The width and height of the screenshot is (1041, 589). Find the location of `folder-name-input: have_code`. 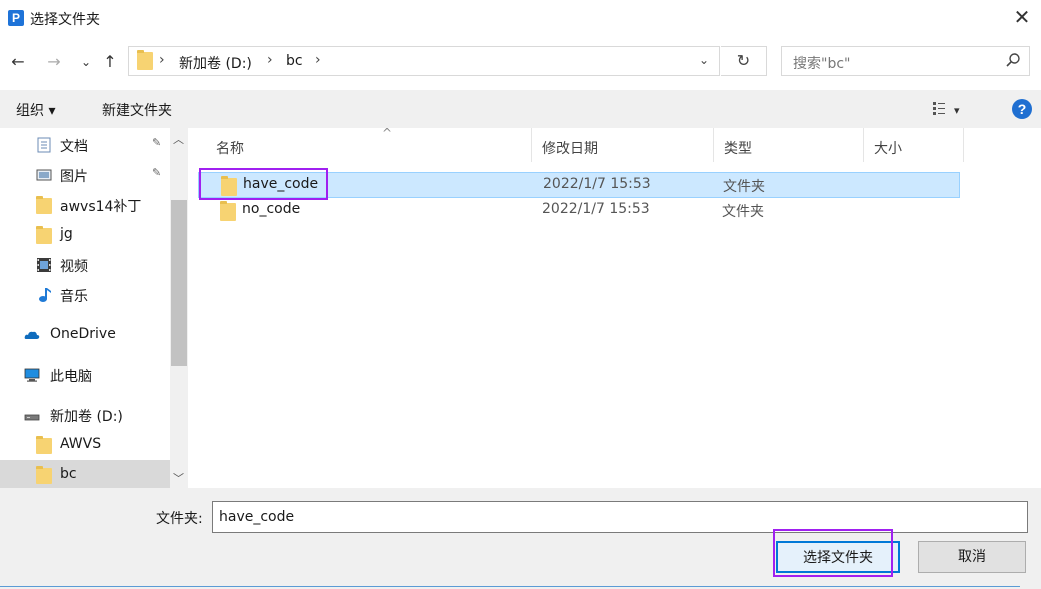

folder-name-input: have_code is located at coordinates (620, 517).